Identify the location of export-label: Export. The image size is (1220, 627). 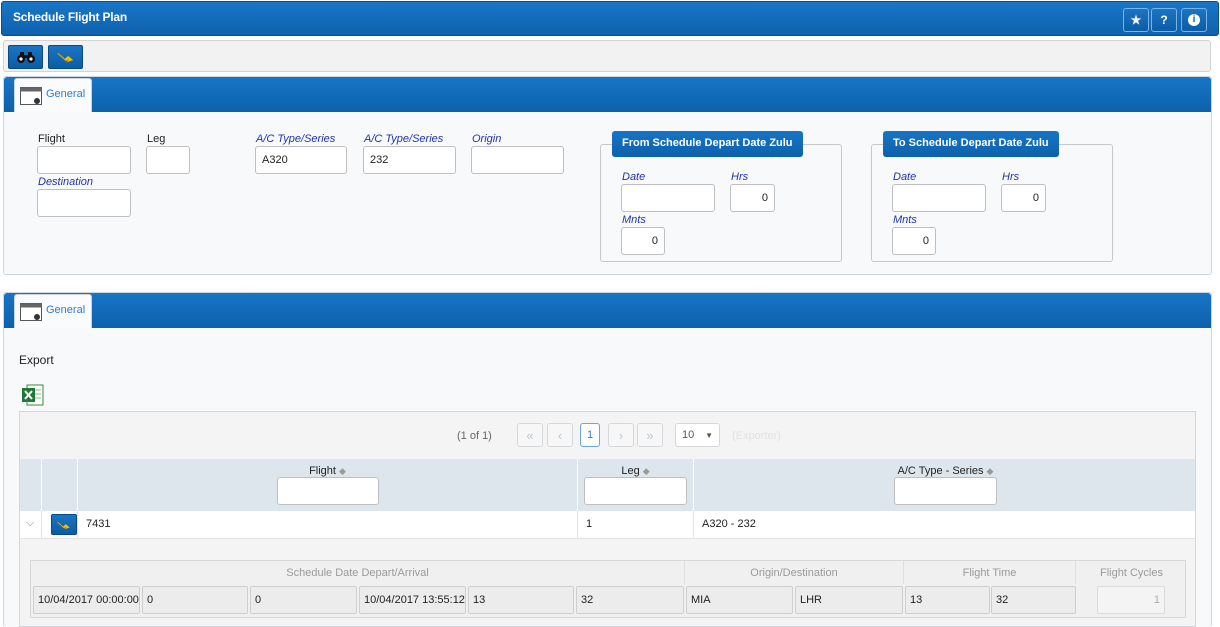
(36, 360).